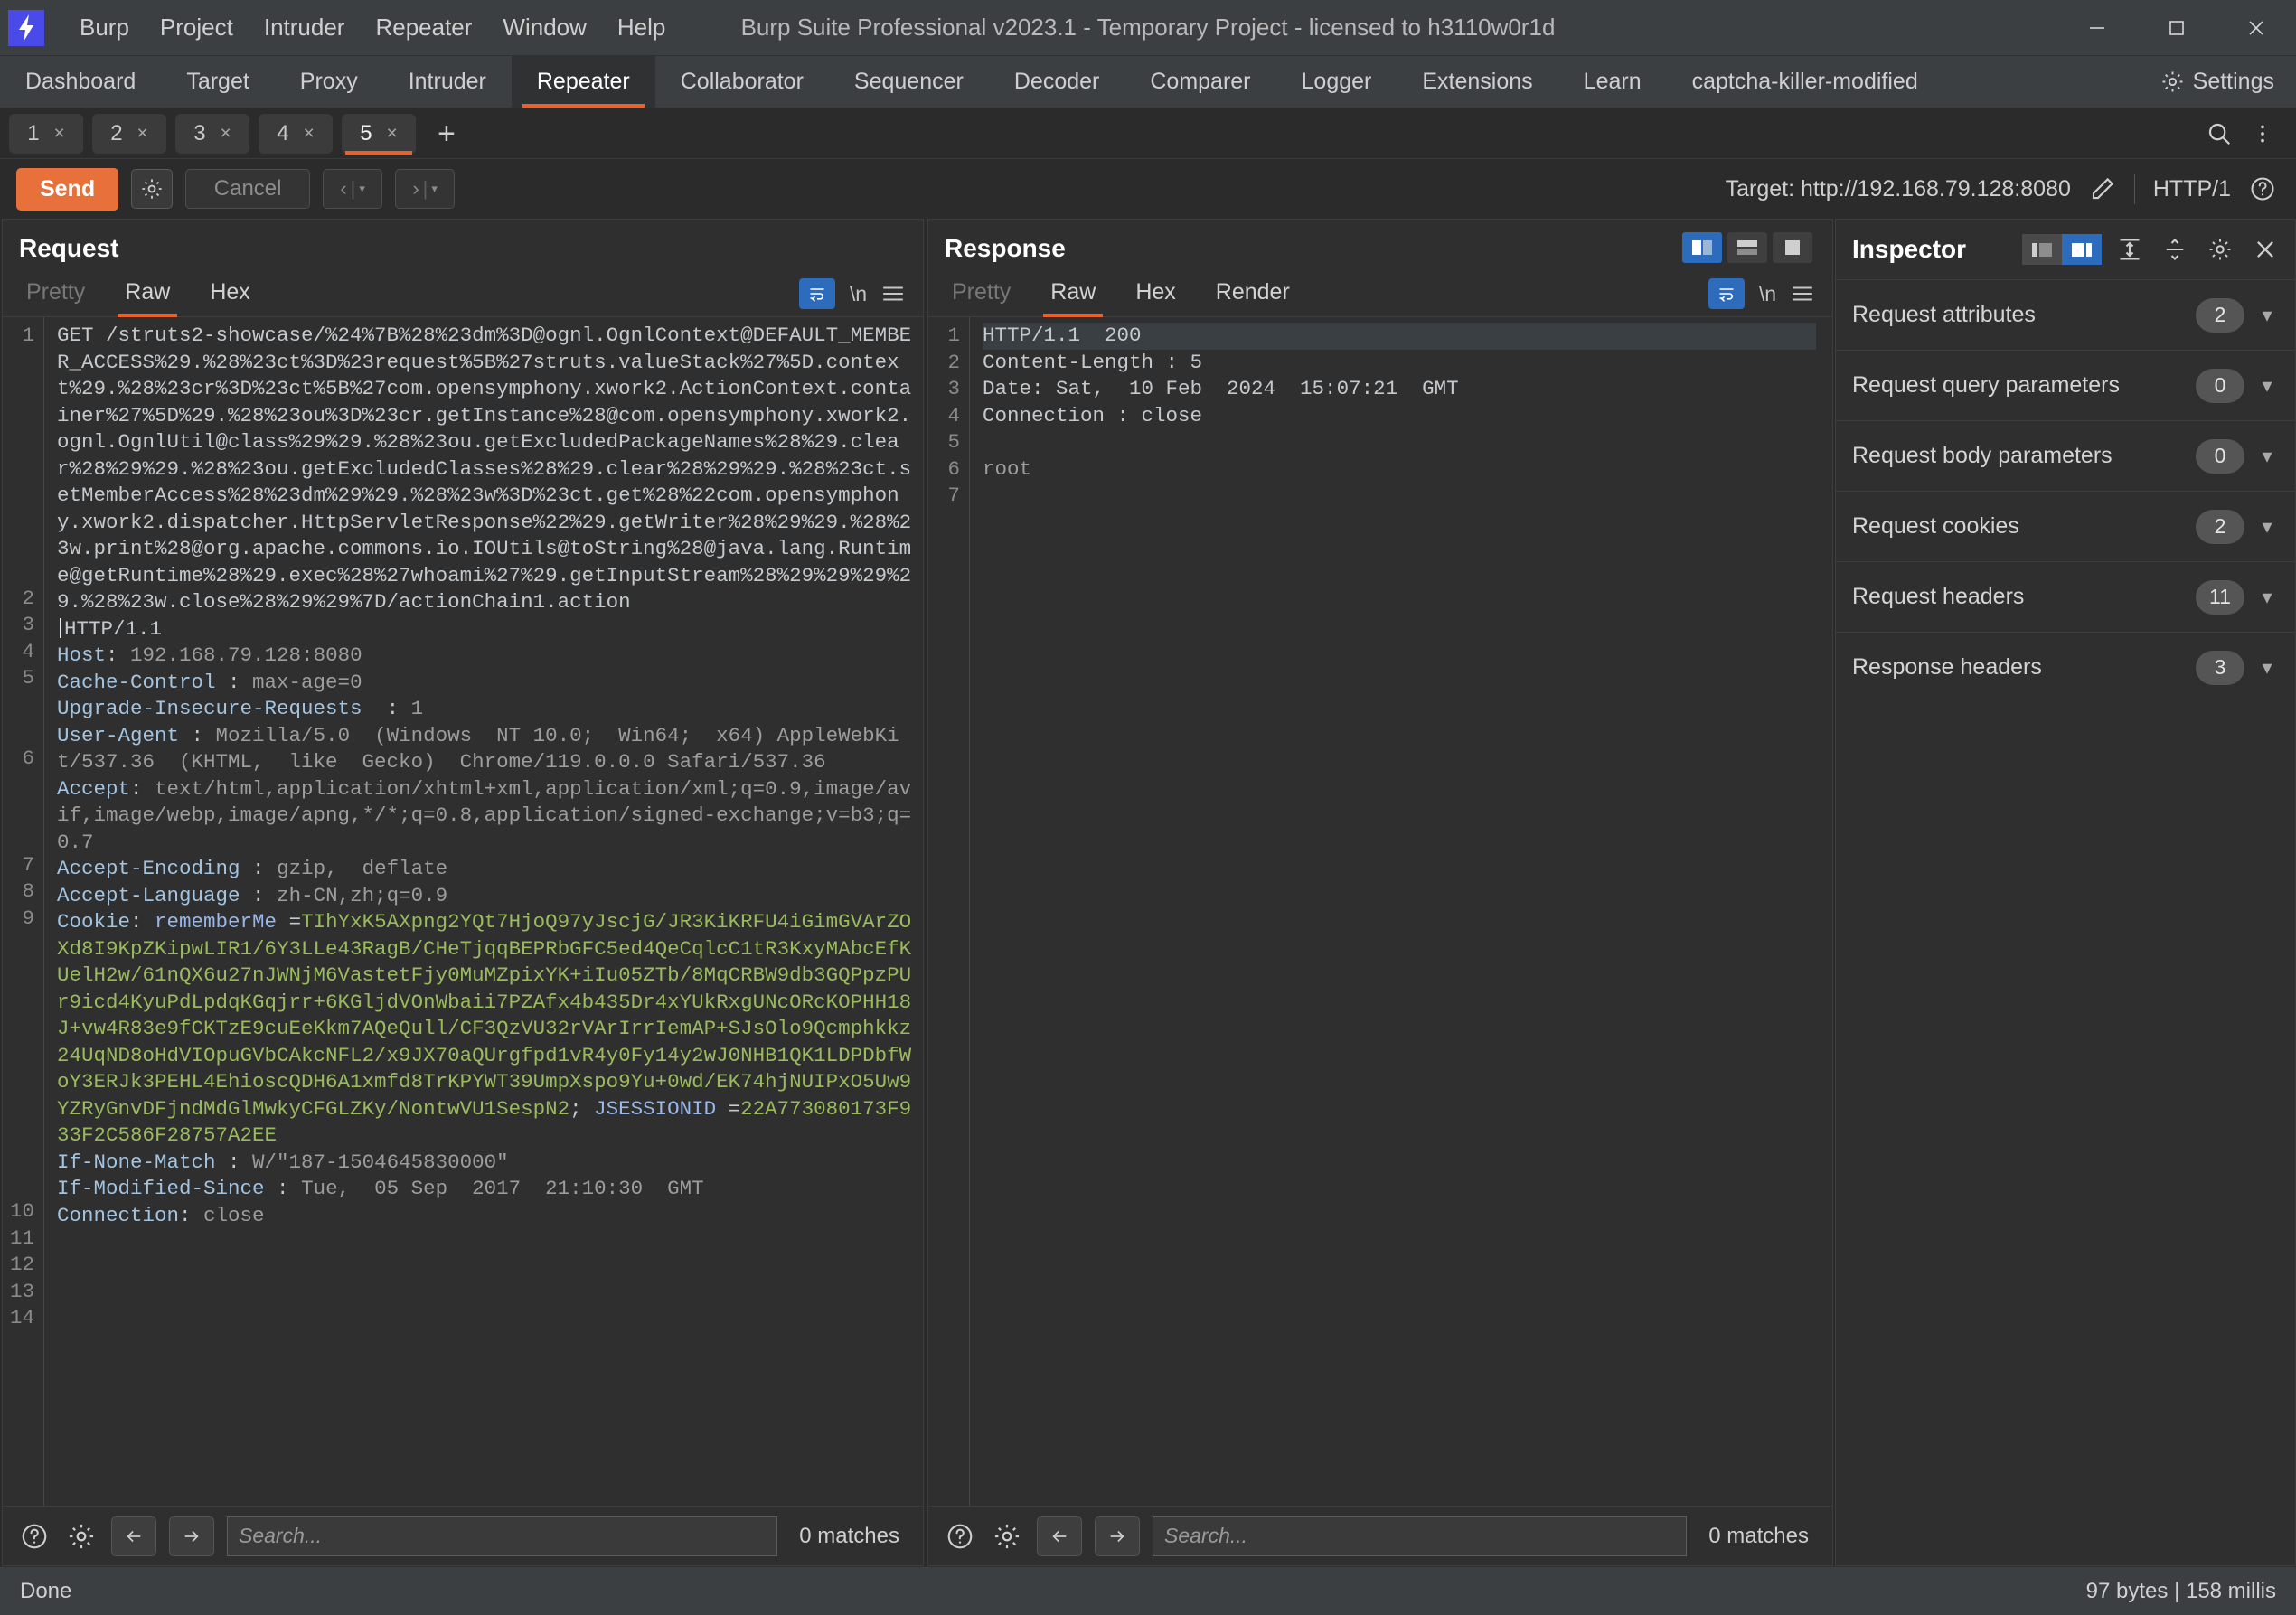  Describe the element at coordinates (1072, 295) in the screenshot. I see `response-tab-raw: Raw` at that location.